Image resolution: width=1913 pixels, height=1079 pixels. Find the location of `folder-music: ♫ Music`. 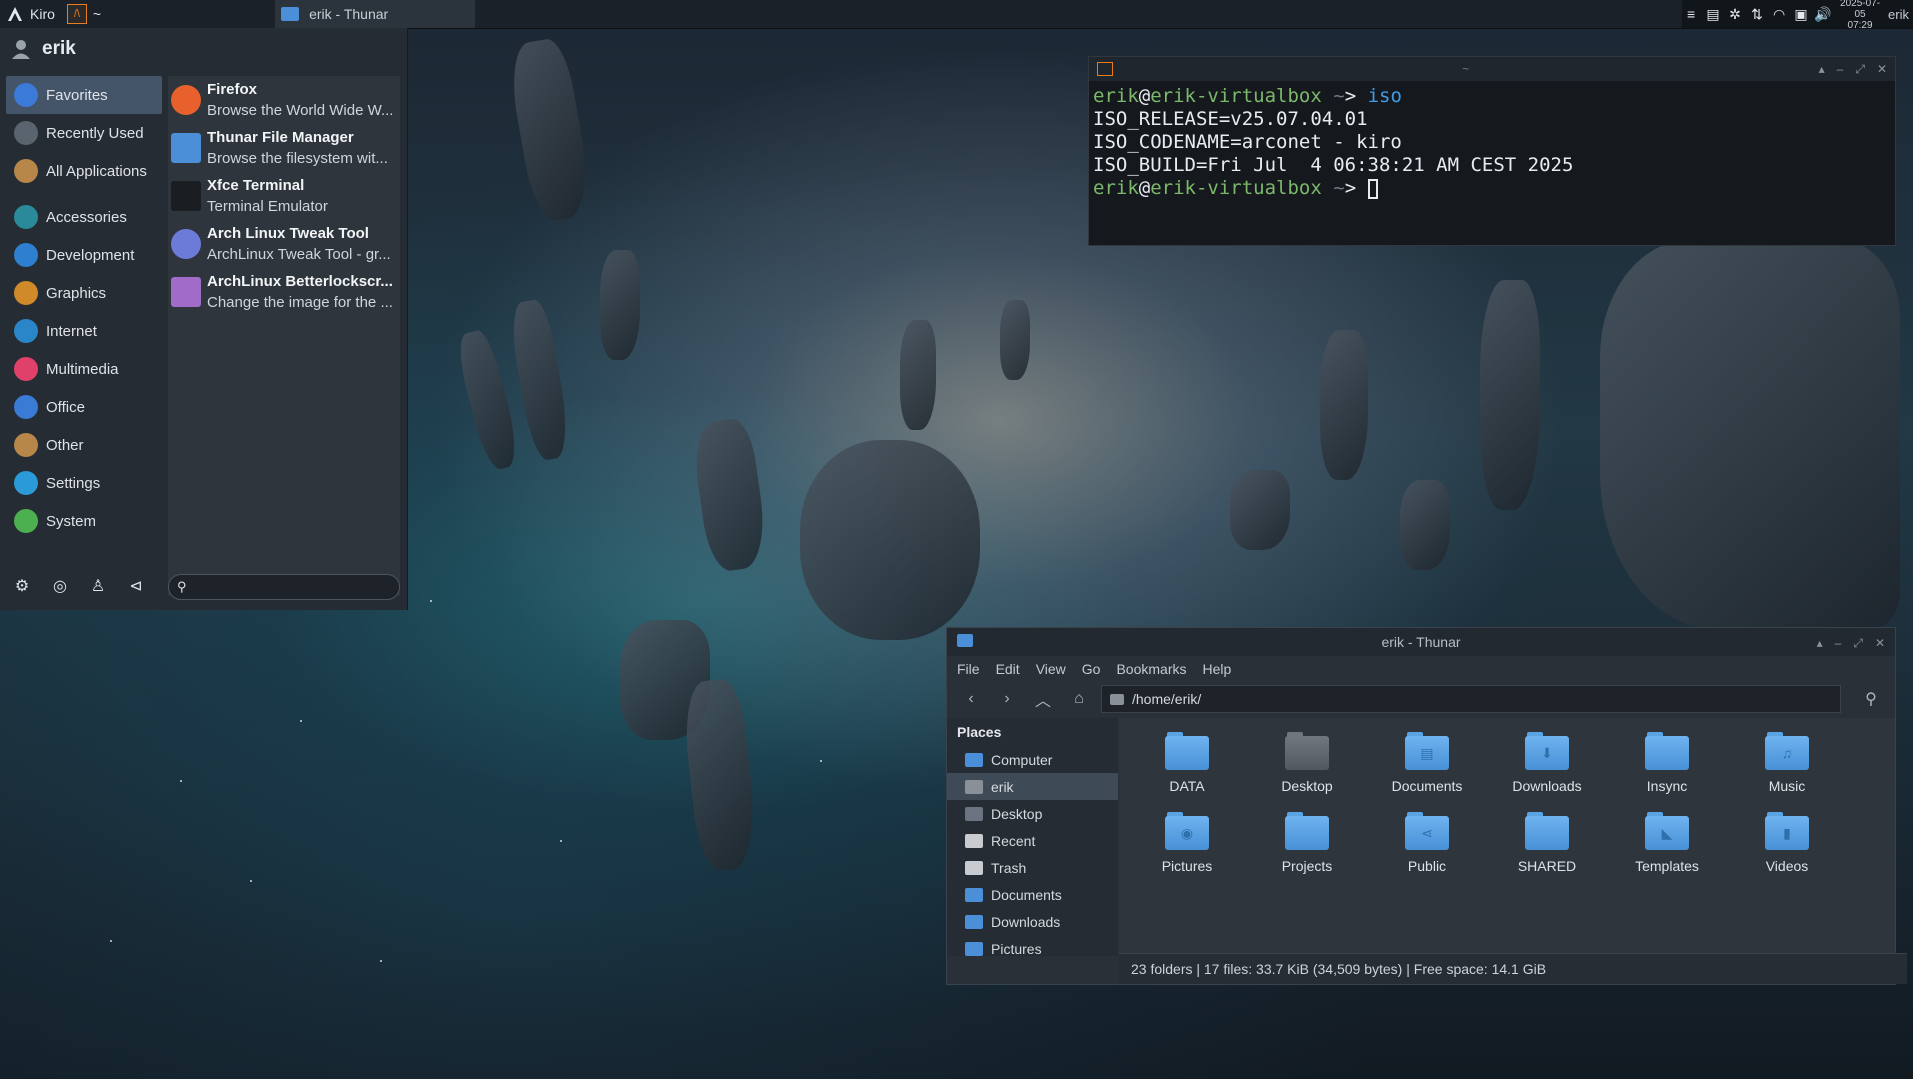

folder-music: ♫ Music is located at coordinates (1787, 763).